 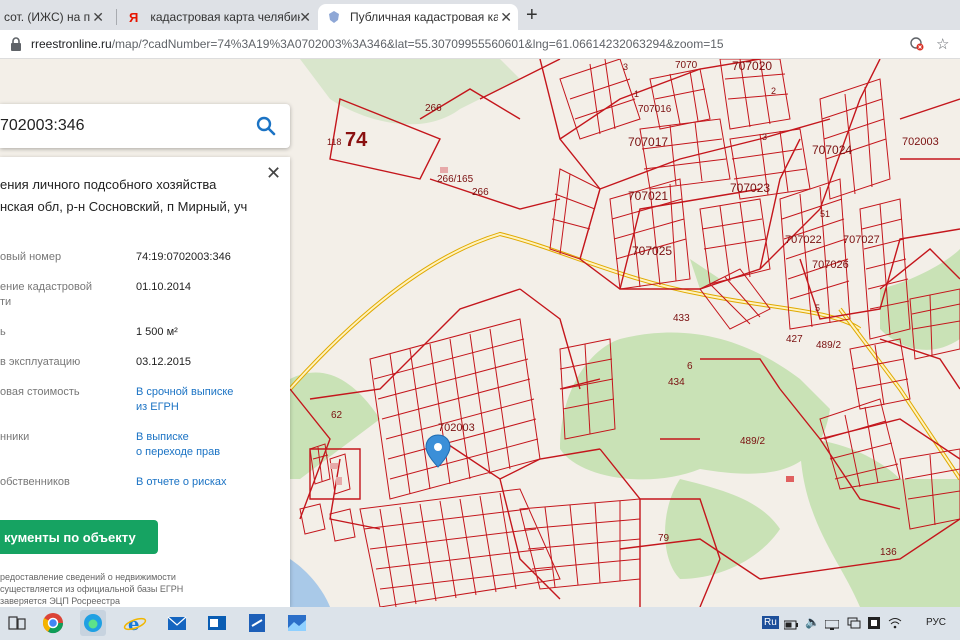 I want to click on tab-1: сот. (ИЖС) на прода ✕, so click(x=55, y=17).